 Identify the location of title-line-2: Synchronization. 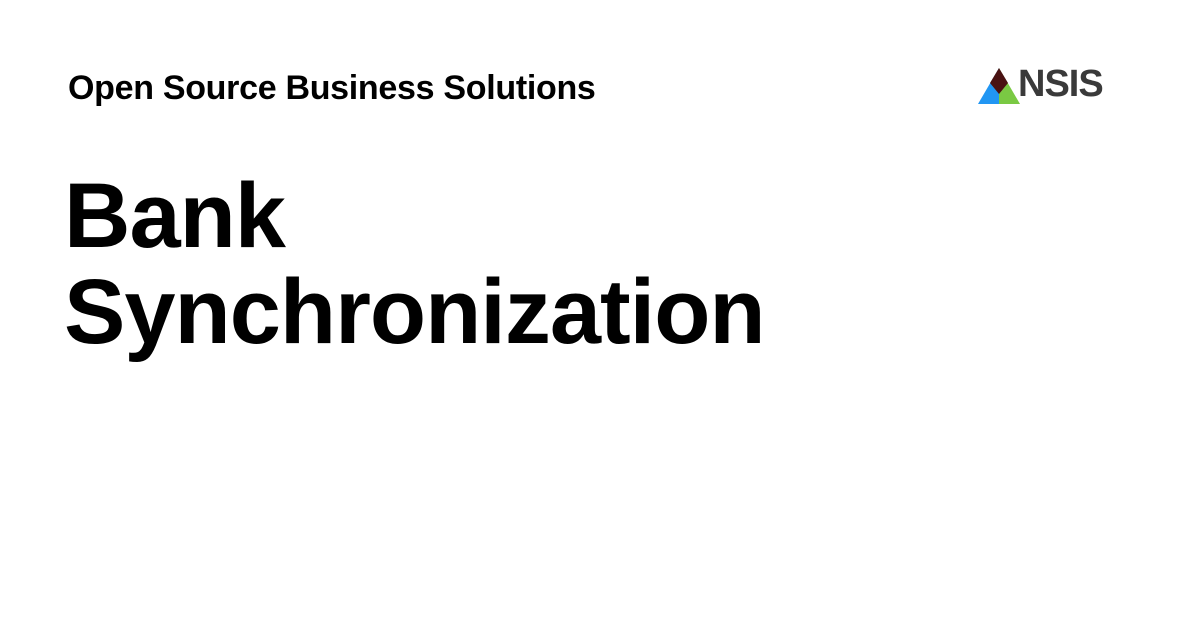
(415, 312).